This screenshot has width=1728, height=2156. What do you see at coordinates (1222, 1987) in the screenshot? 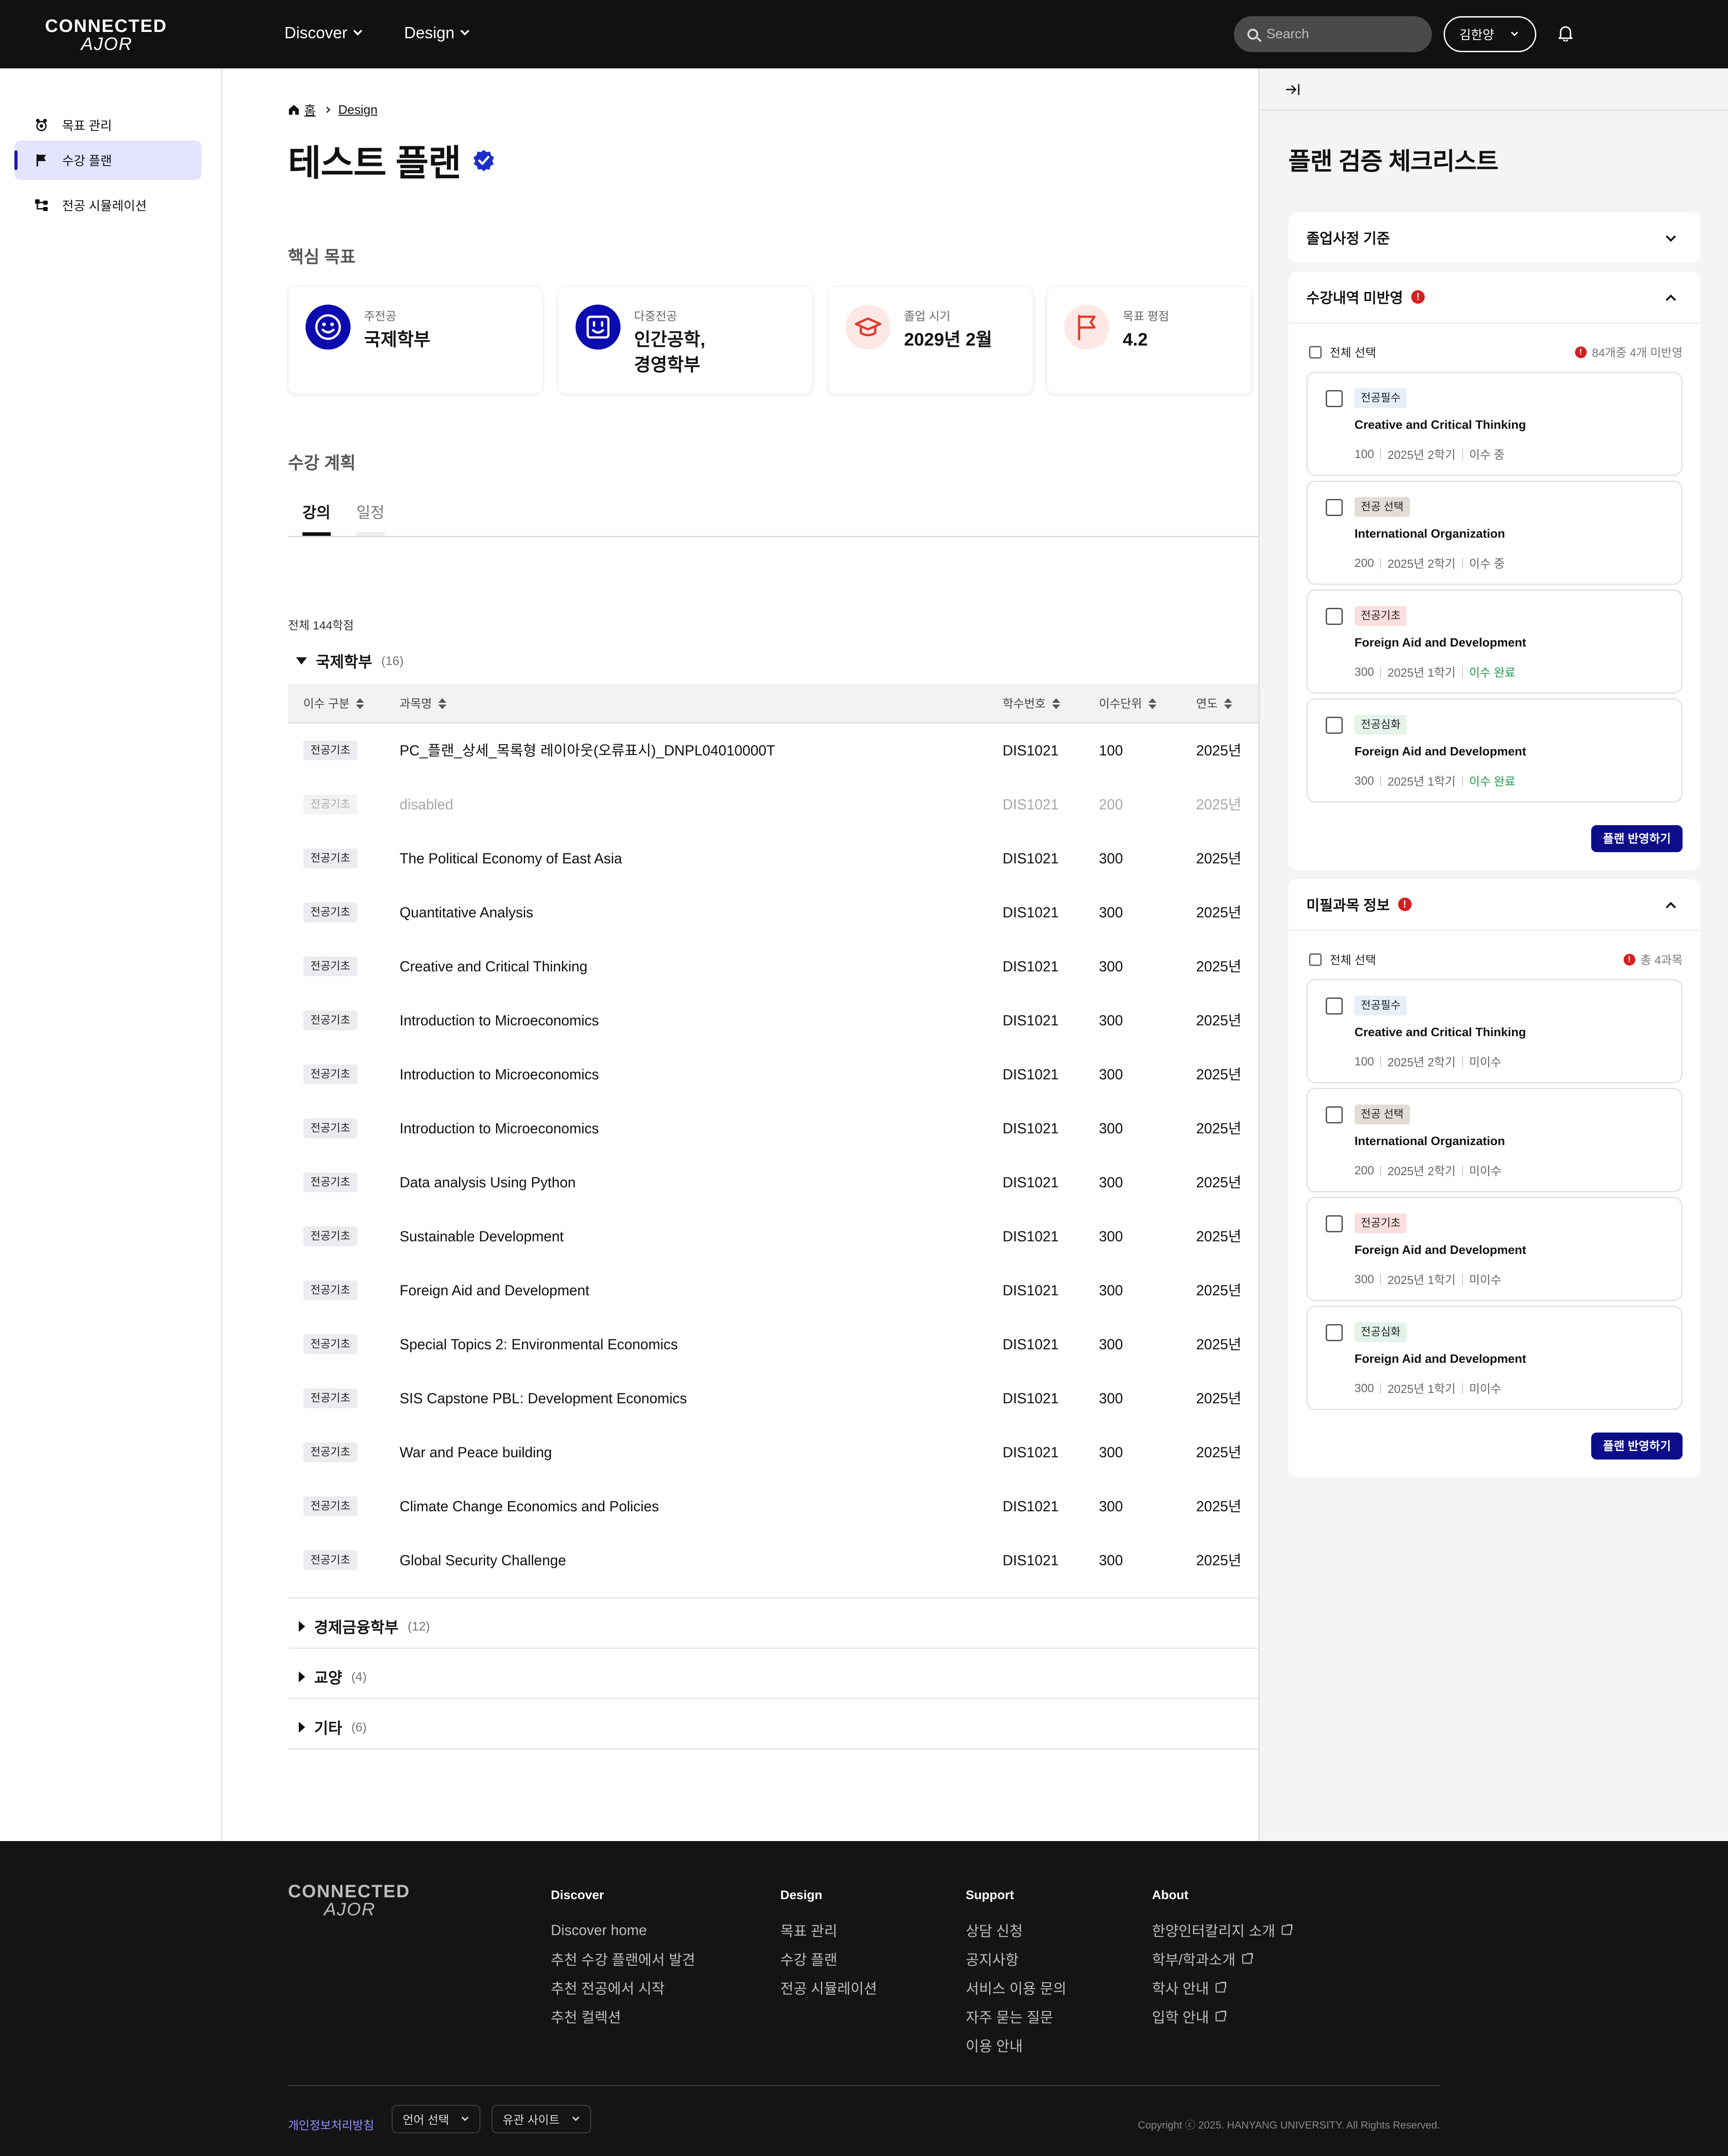
I see `footer-link: 학사 안내` at bounding box center [1222, 1987].